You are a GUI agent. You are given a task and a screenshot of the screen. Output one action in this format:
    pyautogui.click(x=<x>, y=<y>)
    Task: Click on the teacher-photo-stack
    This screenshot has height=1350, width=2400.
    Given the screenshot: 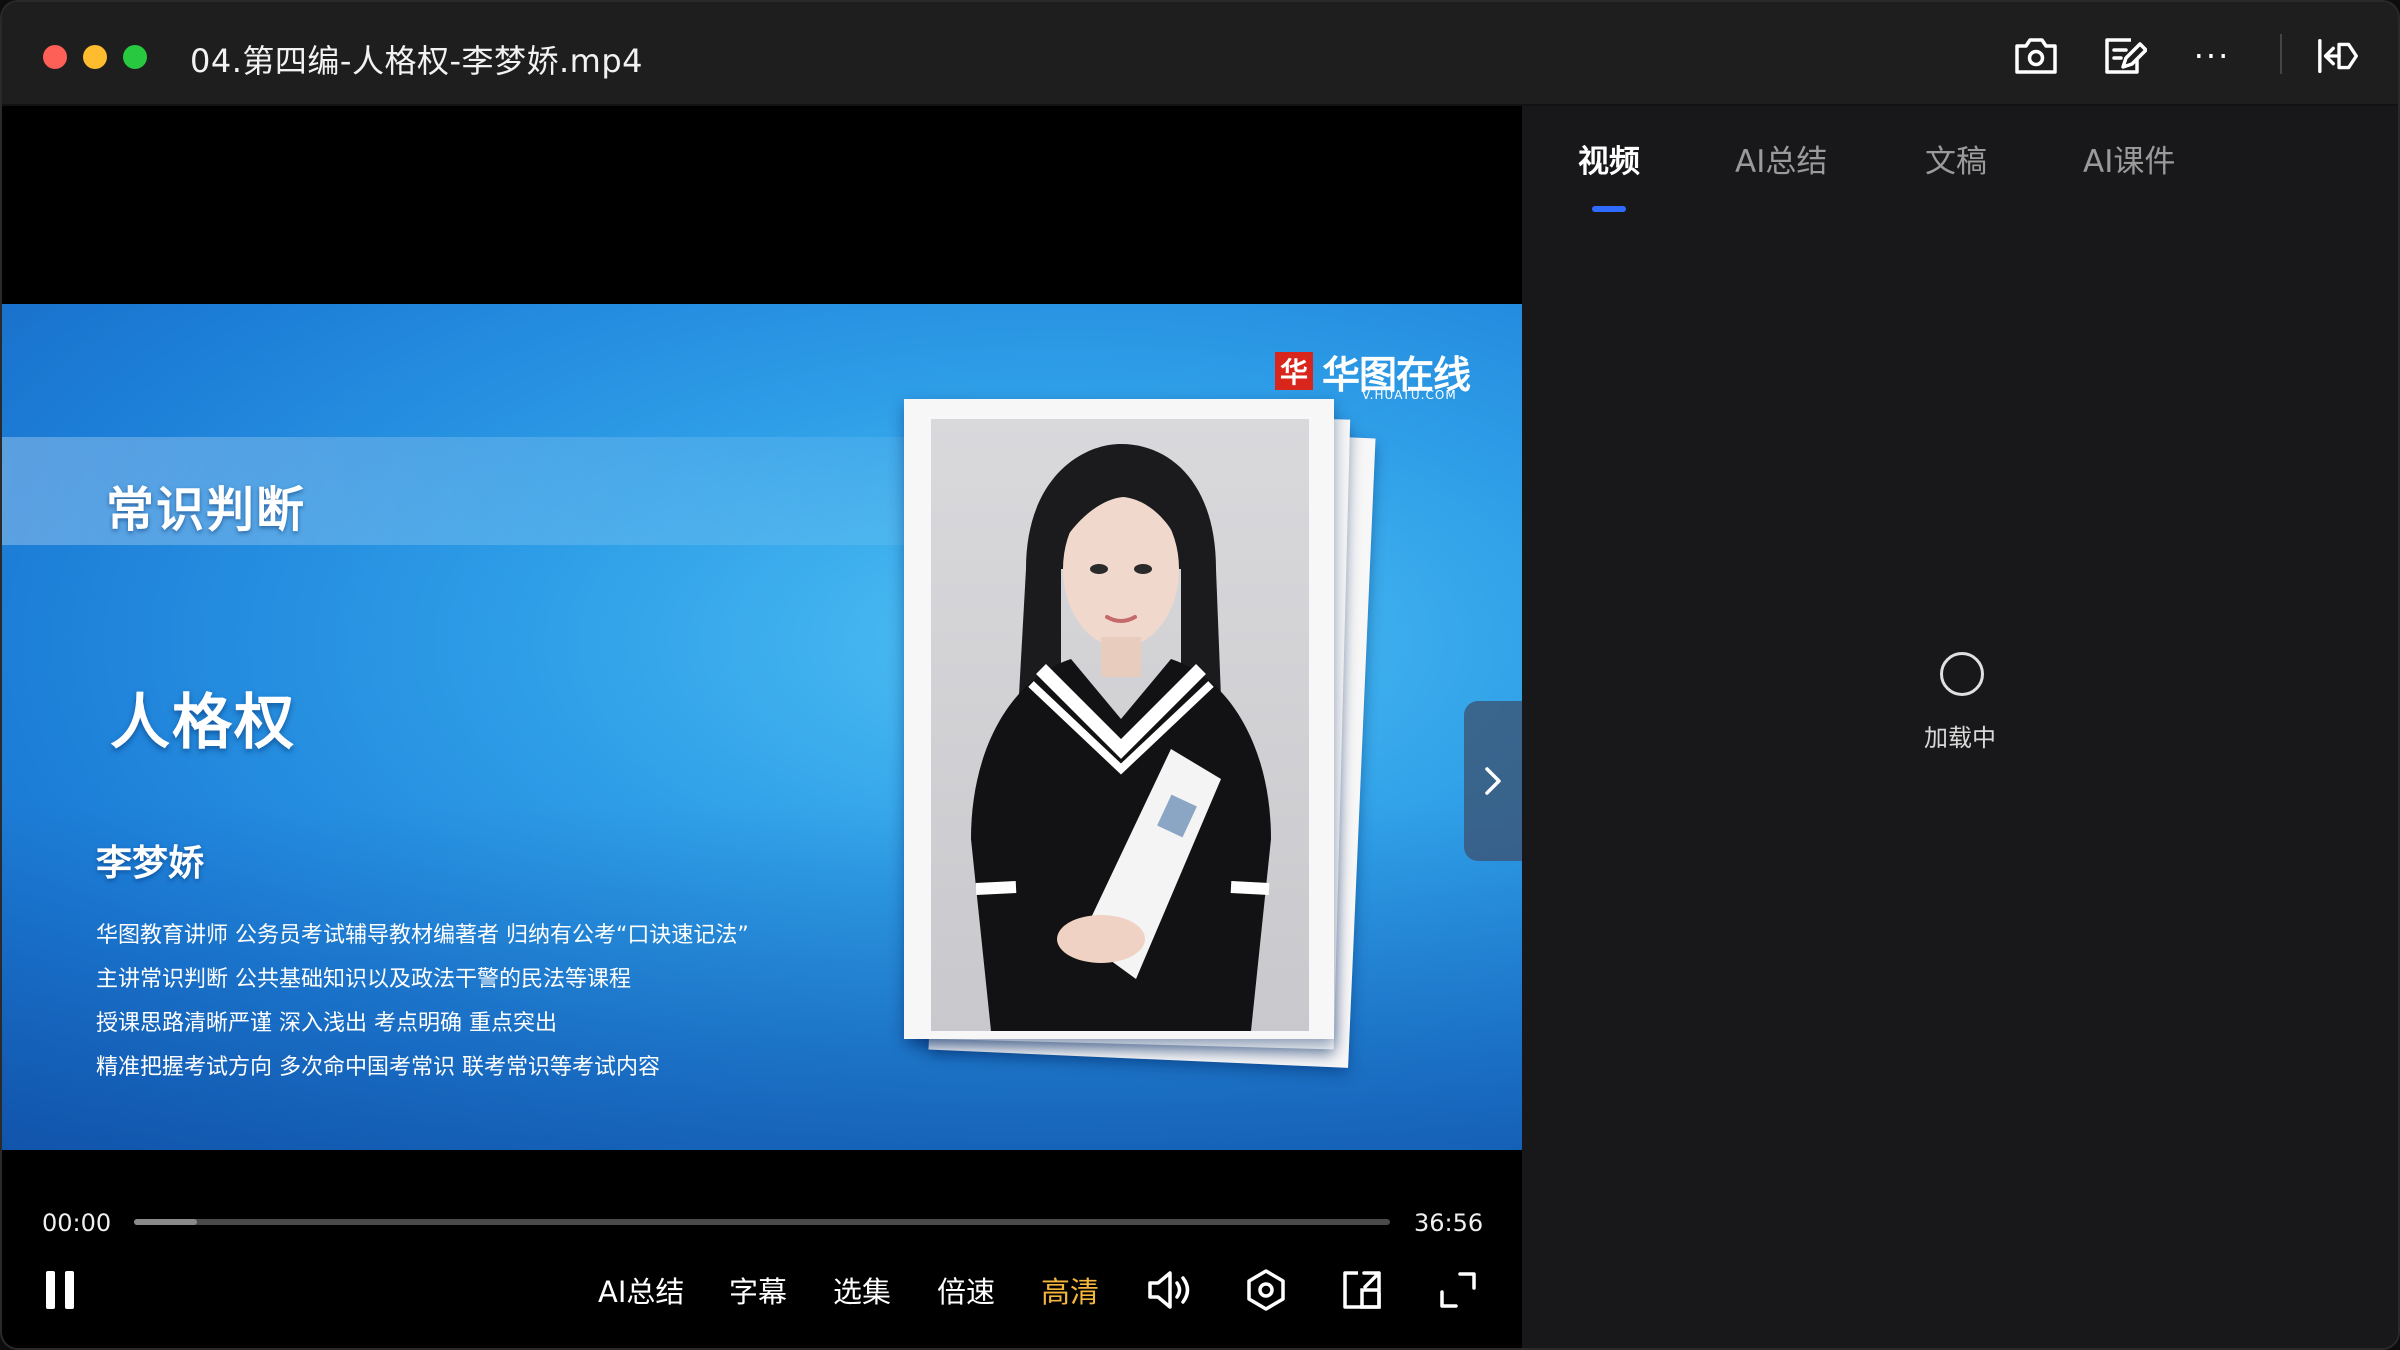 What is the action you would take?
    pyautogui.click(x=1134, y=734)
    